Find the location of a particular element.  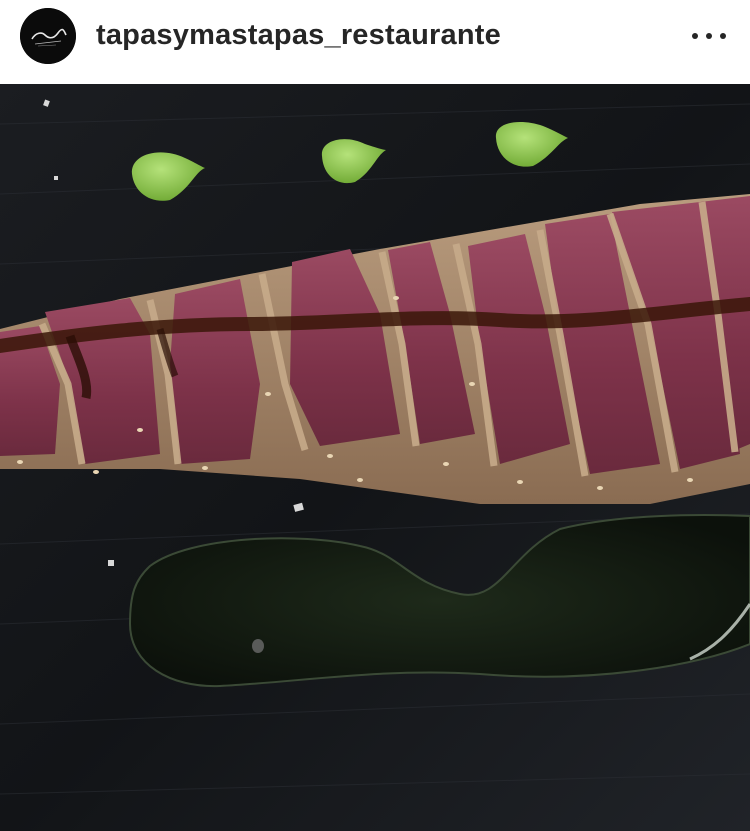

username: tapasymastapas_restaurante is located at coordinates (298, 35).